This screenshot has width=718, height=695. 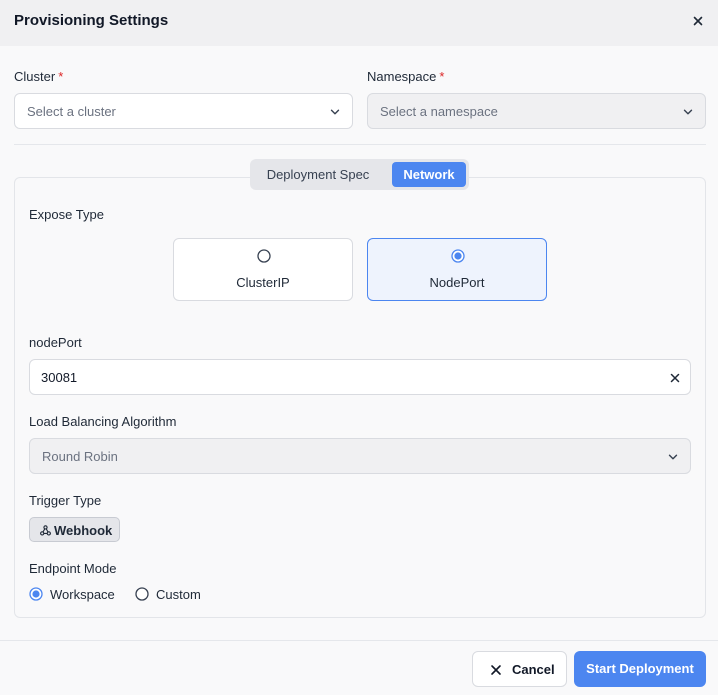 I want to click on namespace-required-mark: *, so click(x=442, y=76).